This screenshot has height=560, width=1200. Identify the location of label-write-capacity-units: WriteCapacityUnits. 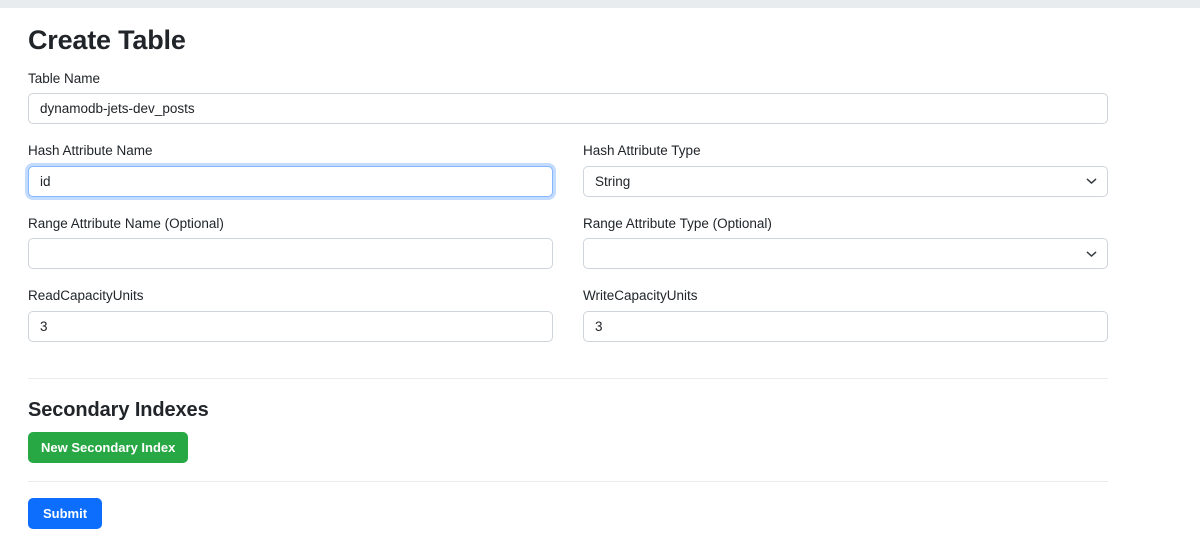
(640, 296).